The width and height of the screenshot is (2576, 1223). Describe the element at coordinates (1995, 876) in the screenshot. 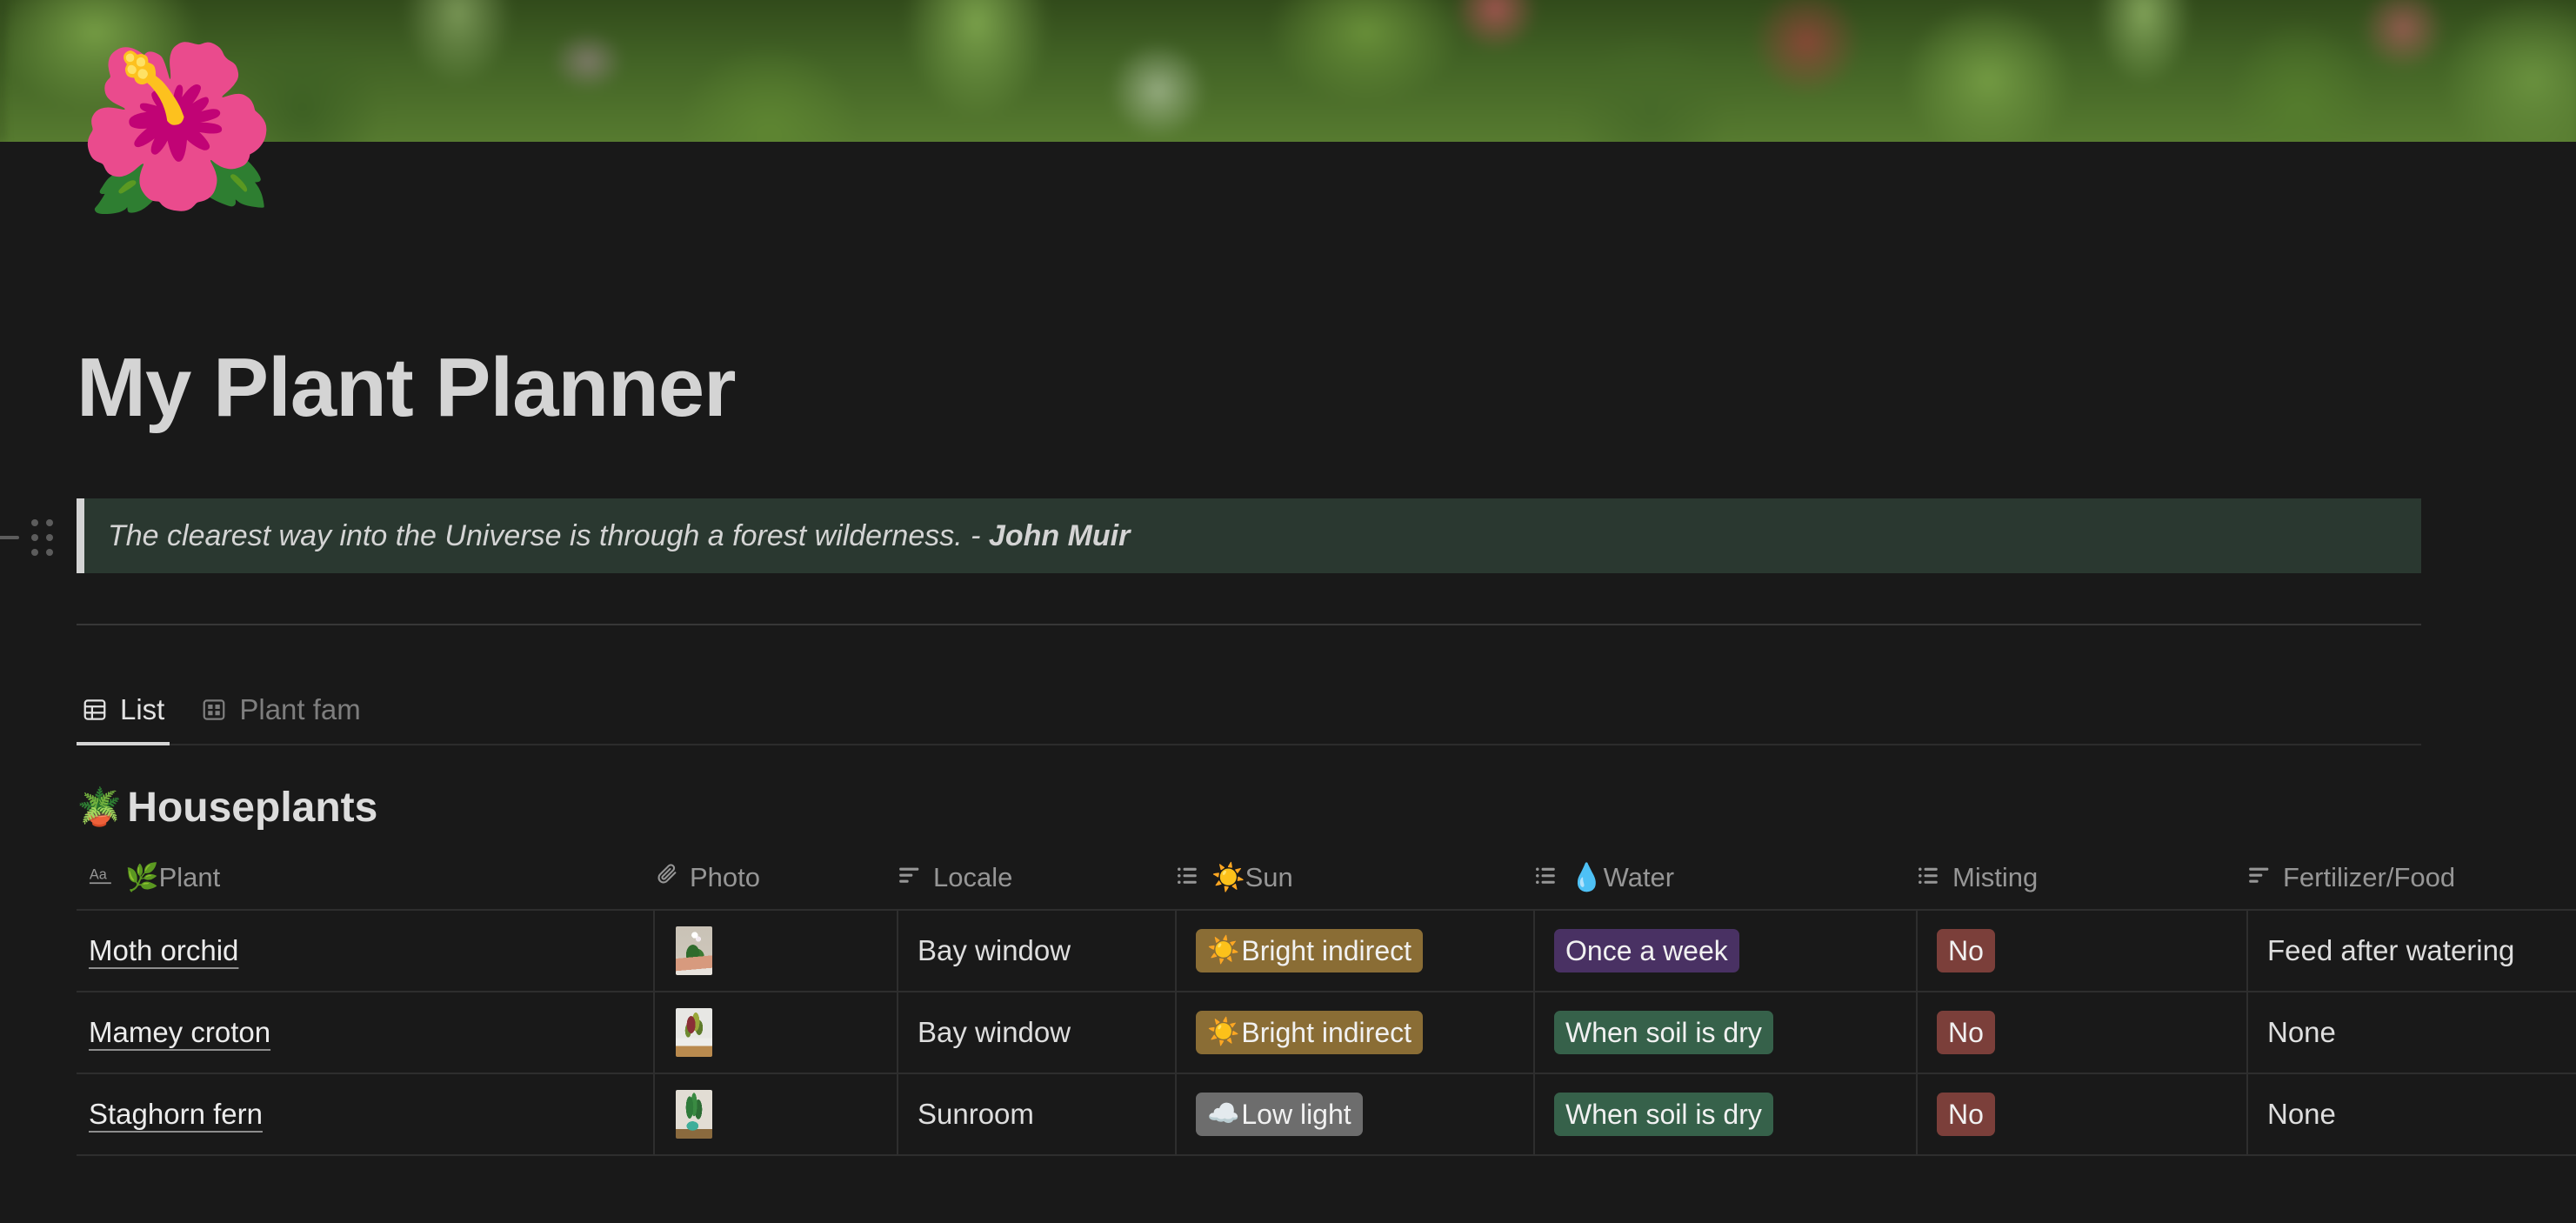

I see `column-header-misting-label: Misting` at that location.